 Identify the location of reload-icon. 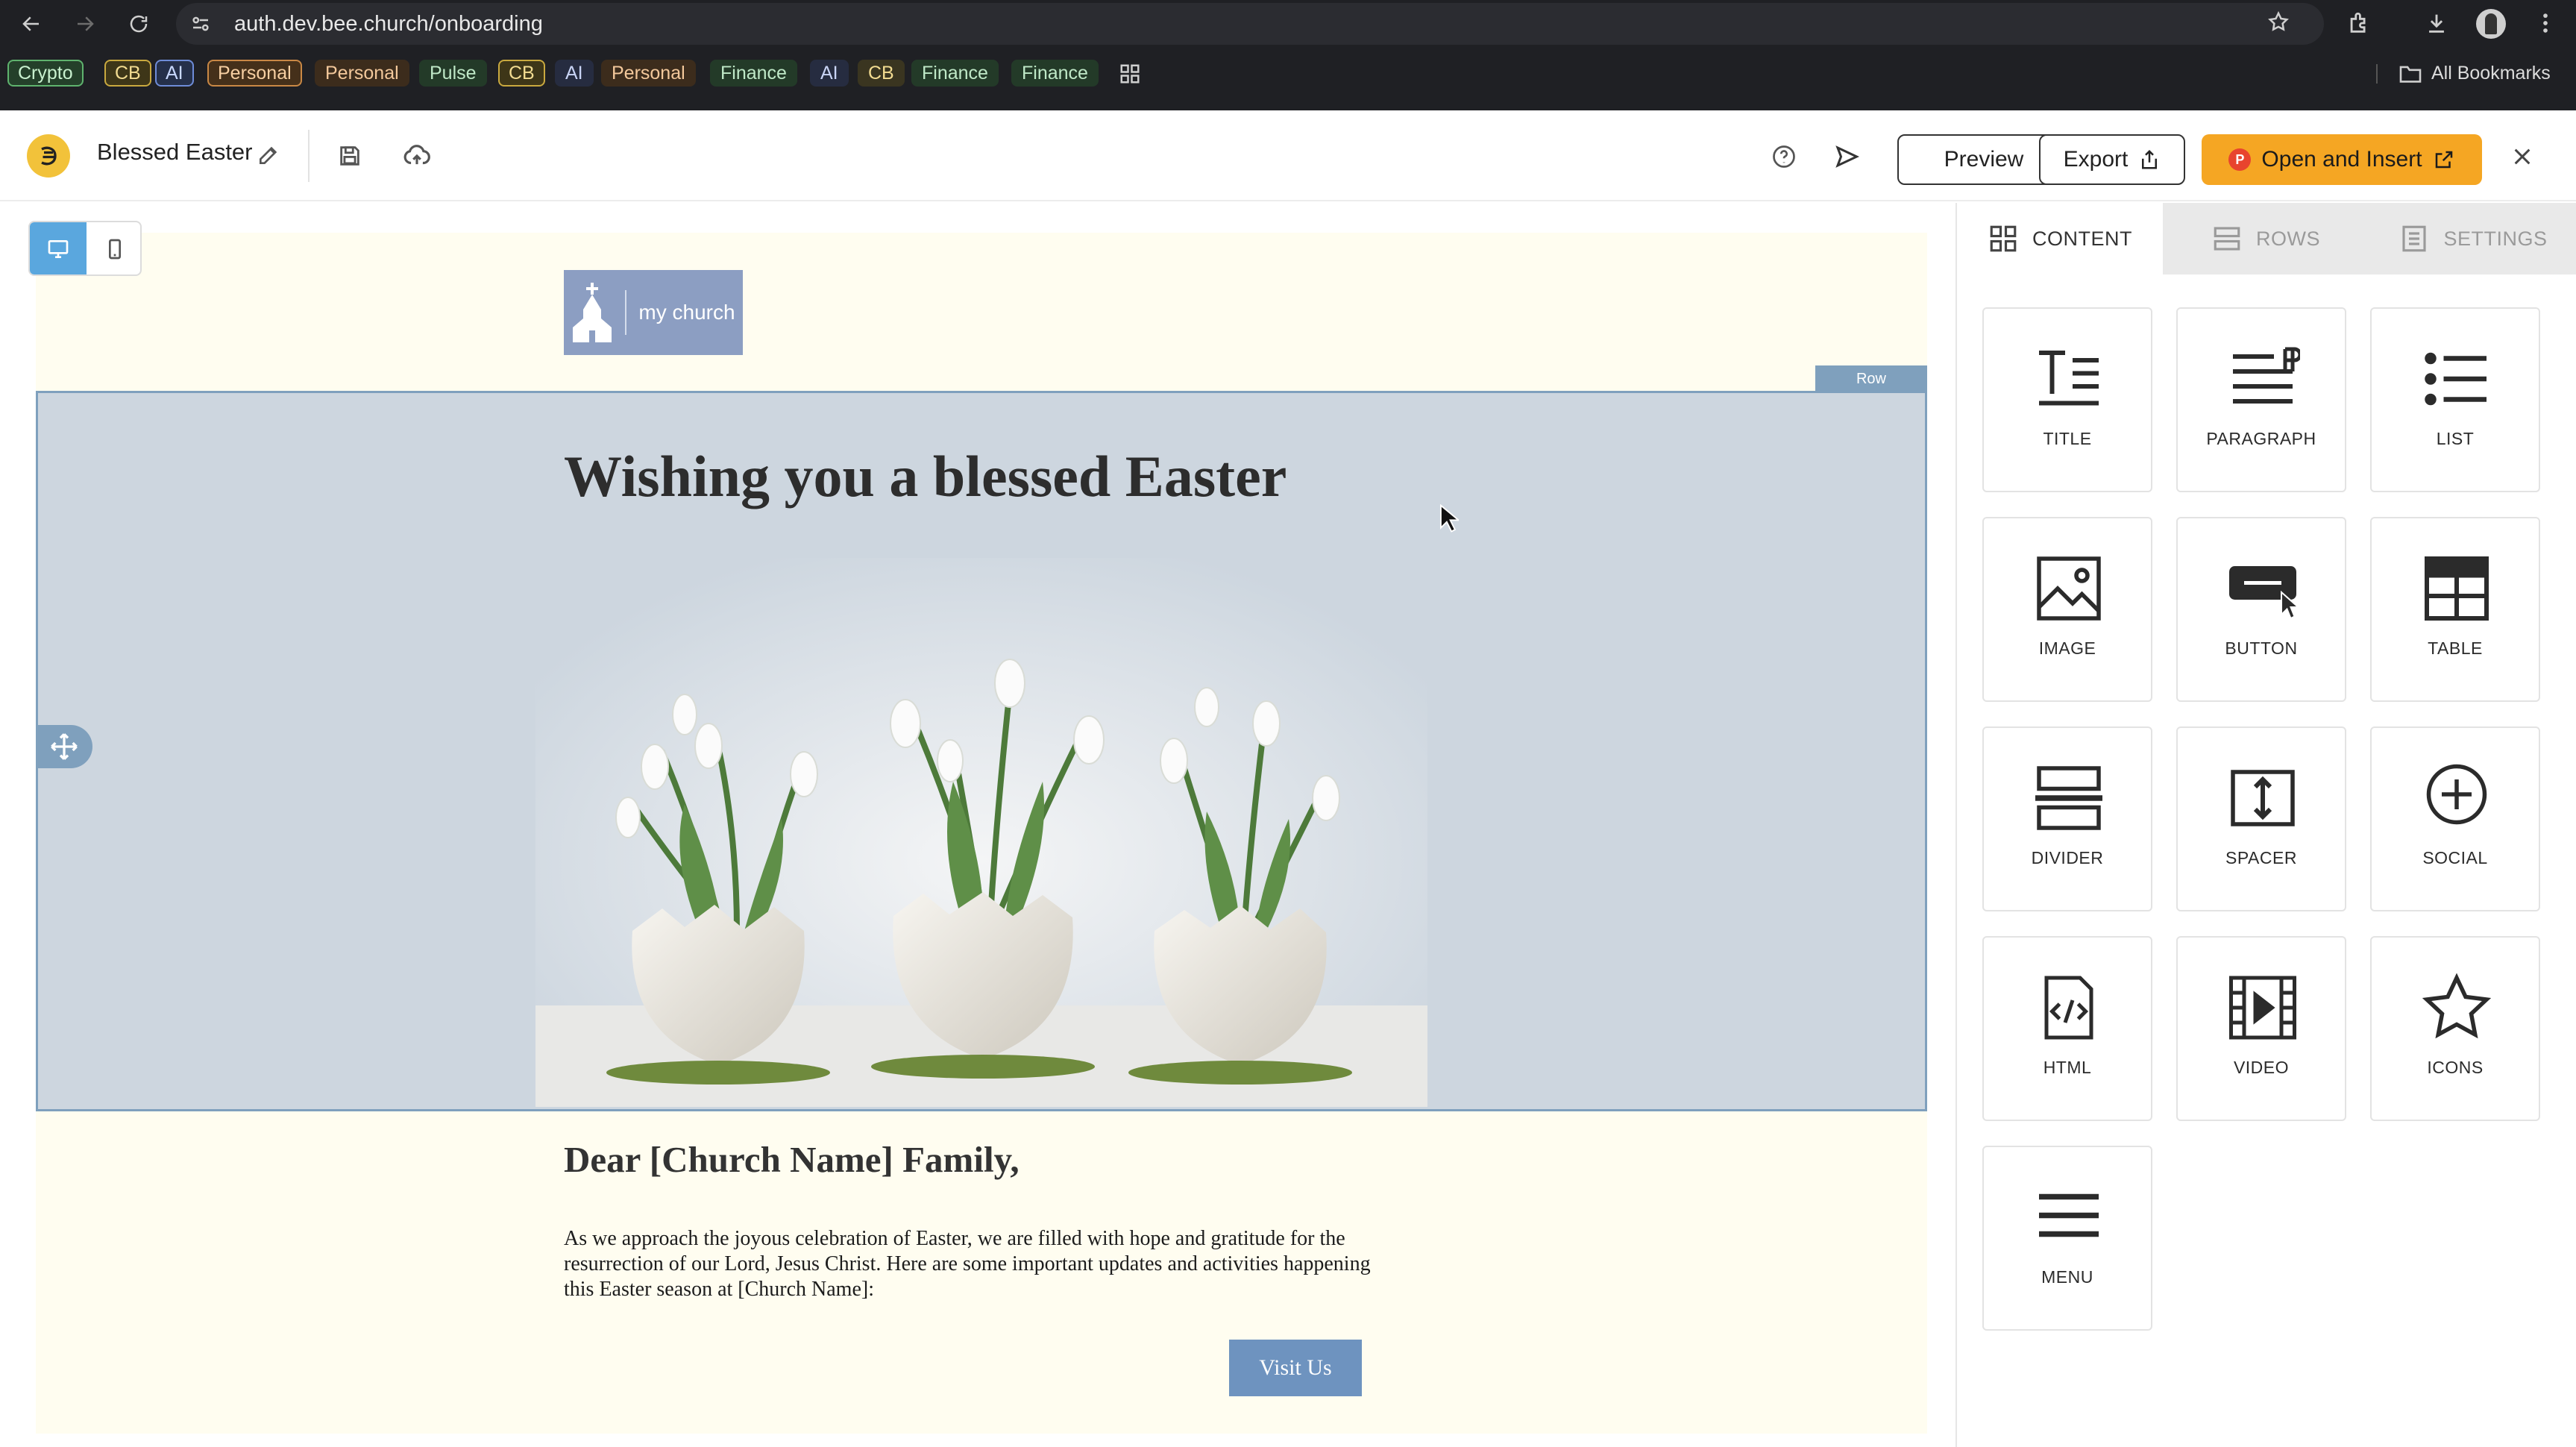
(139, 24).